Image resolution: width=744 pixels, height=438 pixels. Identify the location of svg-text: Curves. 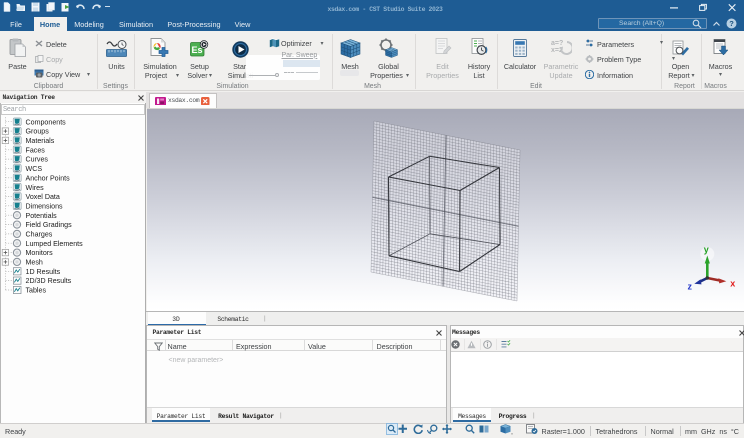
(37, 160).